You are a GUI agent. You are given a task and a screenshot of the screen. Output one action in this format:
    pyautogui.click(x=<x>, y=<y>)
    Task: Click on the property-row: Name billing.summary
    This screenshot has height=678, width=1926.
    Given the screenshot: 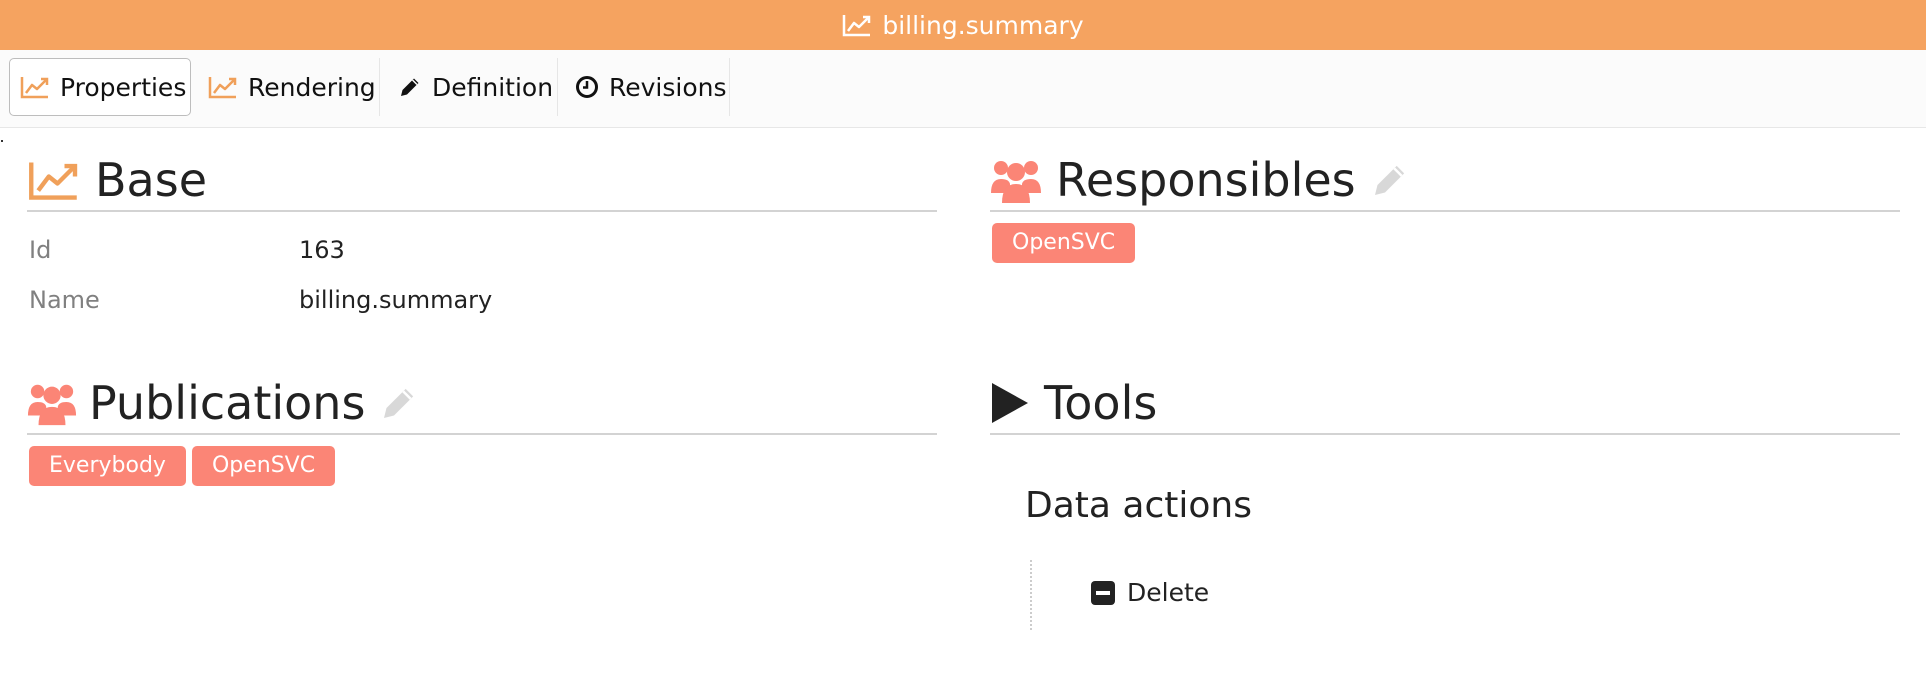 What is the action you would take?
    pyautogui.click(x=482, y=300)
    